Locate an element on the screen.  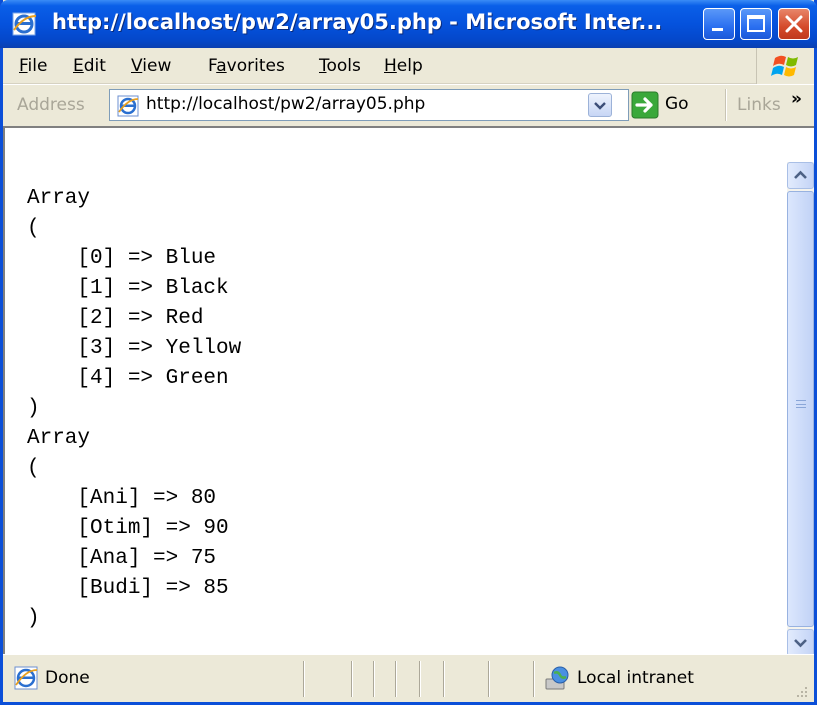
address-field: http://localhost/pw2/array05.php is located at coordinates (369, 105).